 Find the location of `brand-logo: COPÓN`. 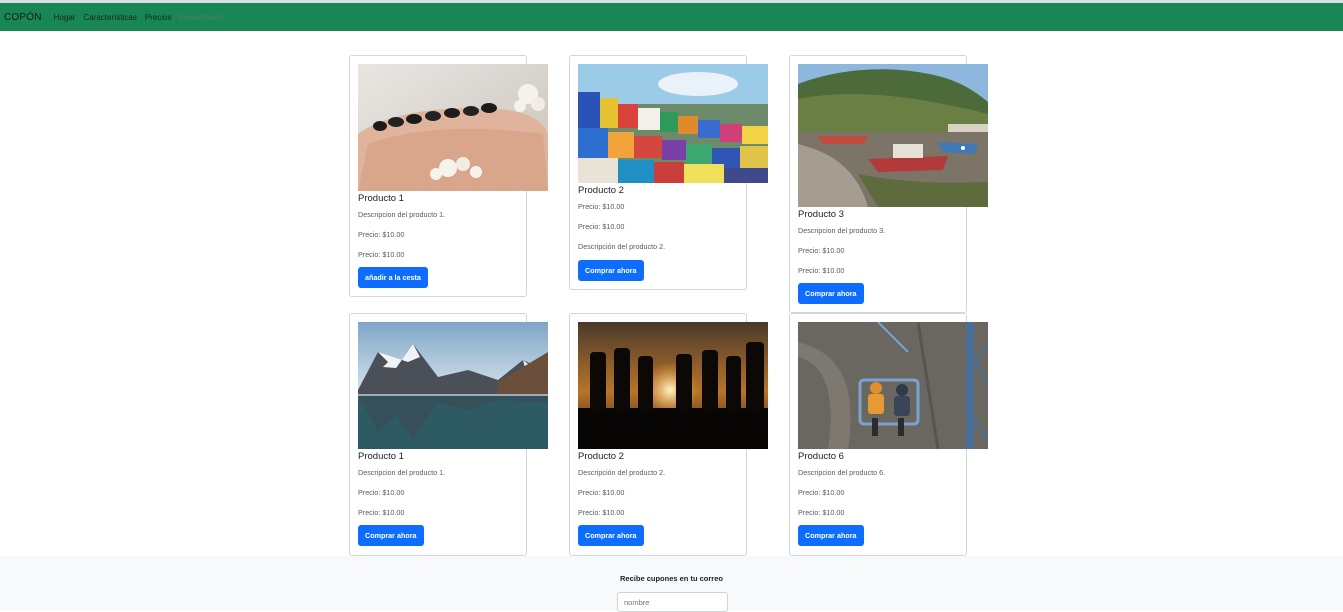

brand-logo: COPÓN is located at coordinates (23, 17).